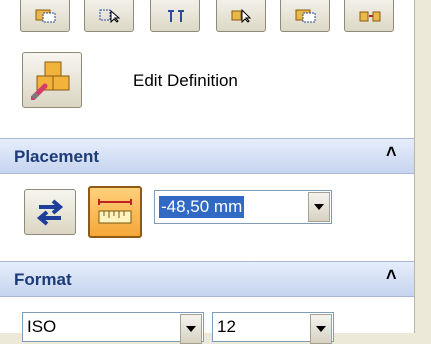 Image resolution: width=431 pixels, height=344 pixels. I want to click on select-multiple-button, so click(109, 16).